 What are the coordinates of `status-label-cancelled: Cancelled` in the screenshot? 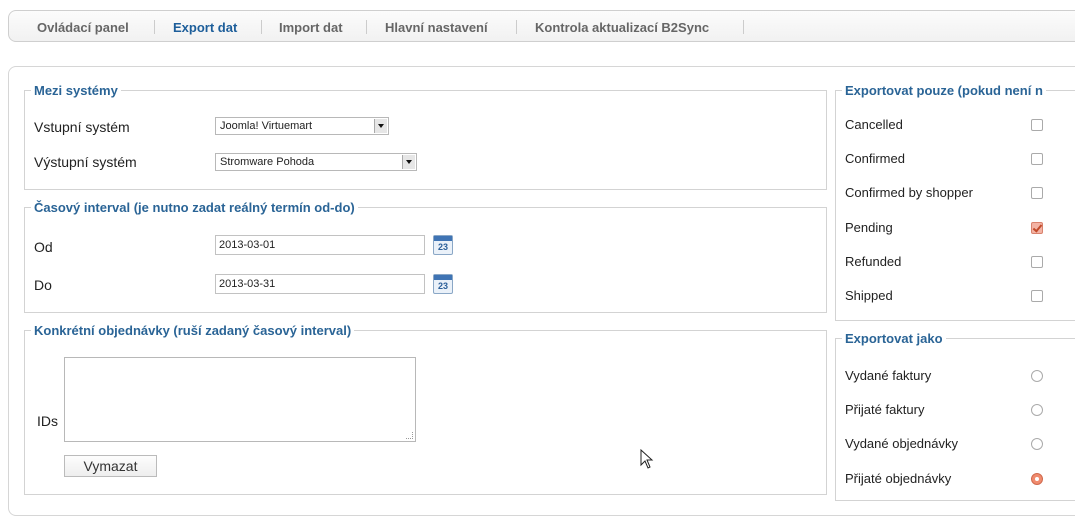 It's located at (874, 124).